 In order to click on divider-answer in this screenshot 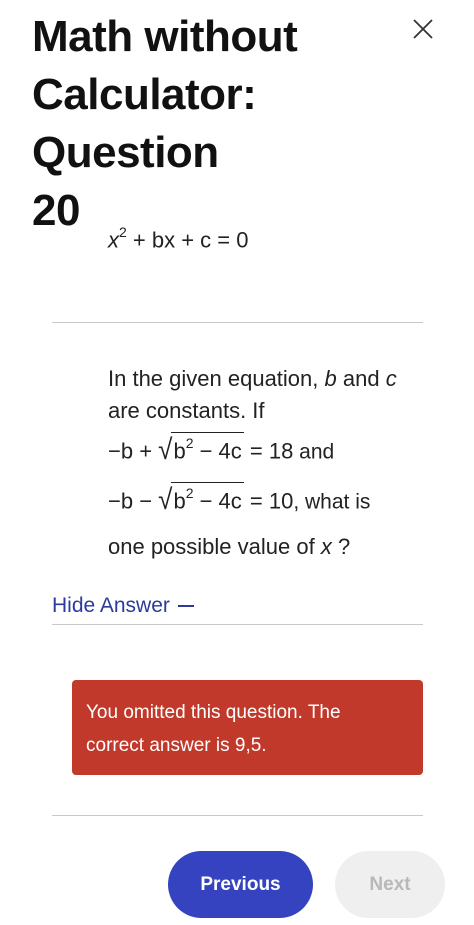, I will do `click(237, 624)`.